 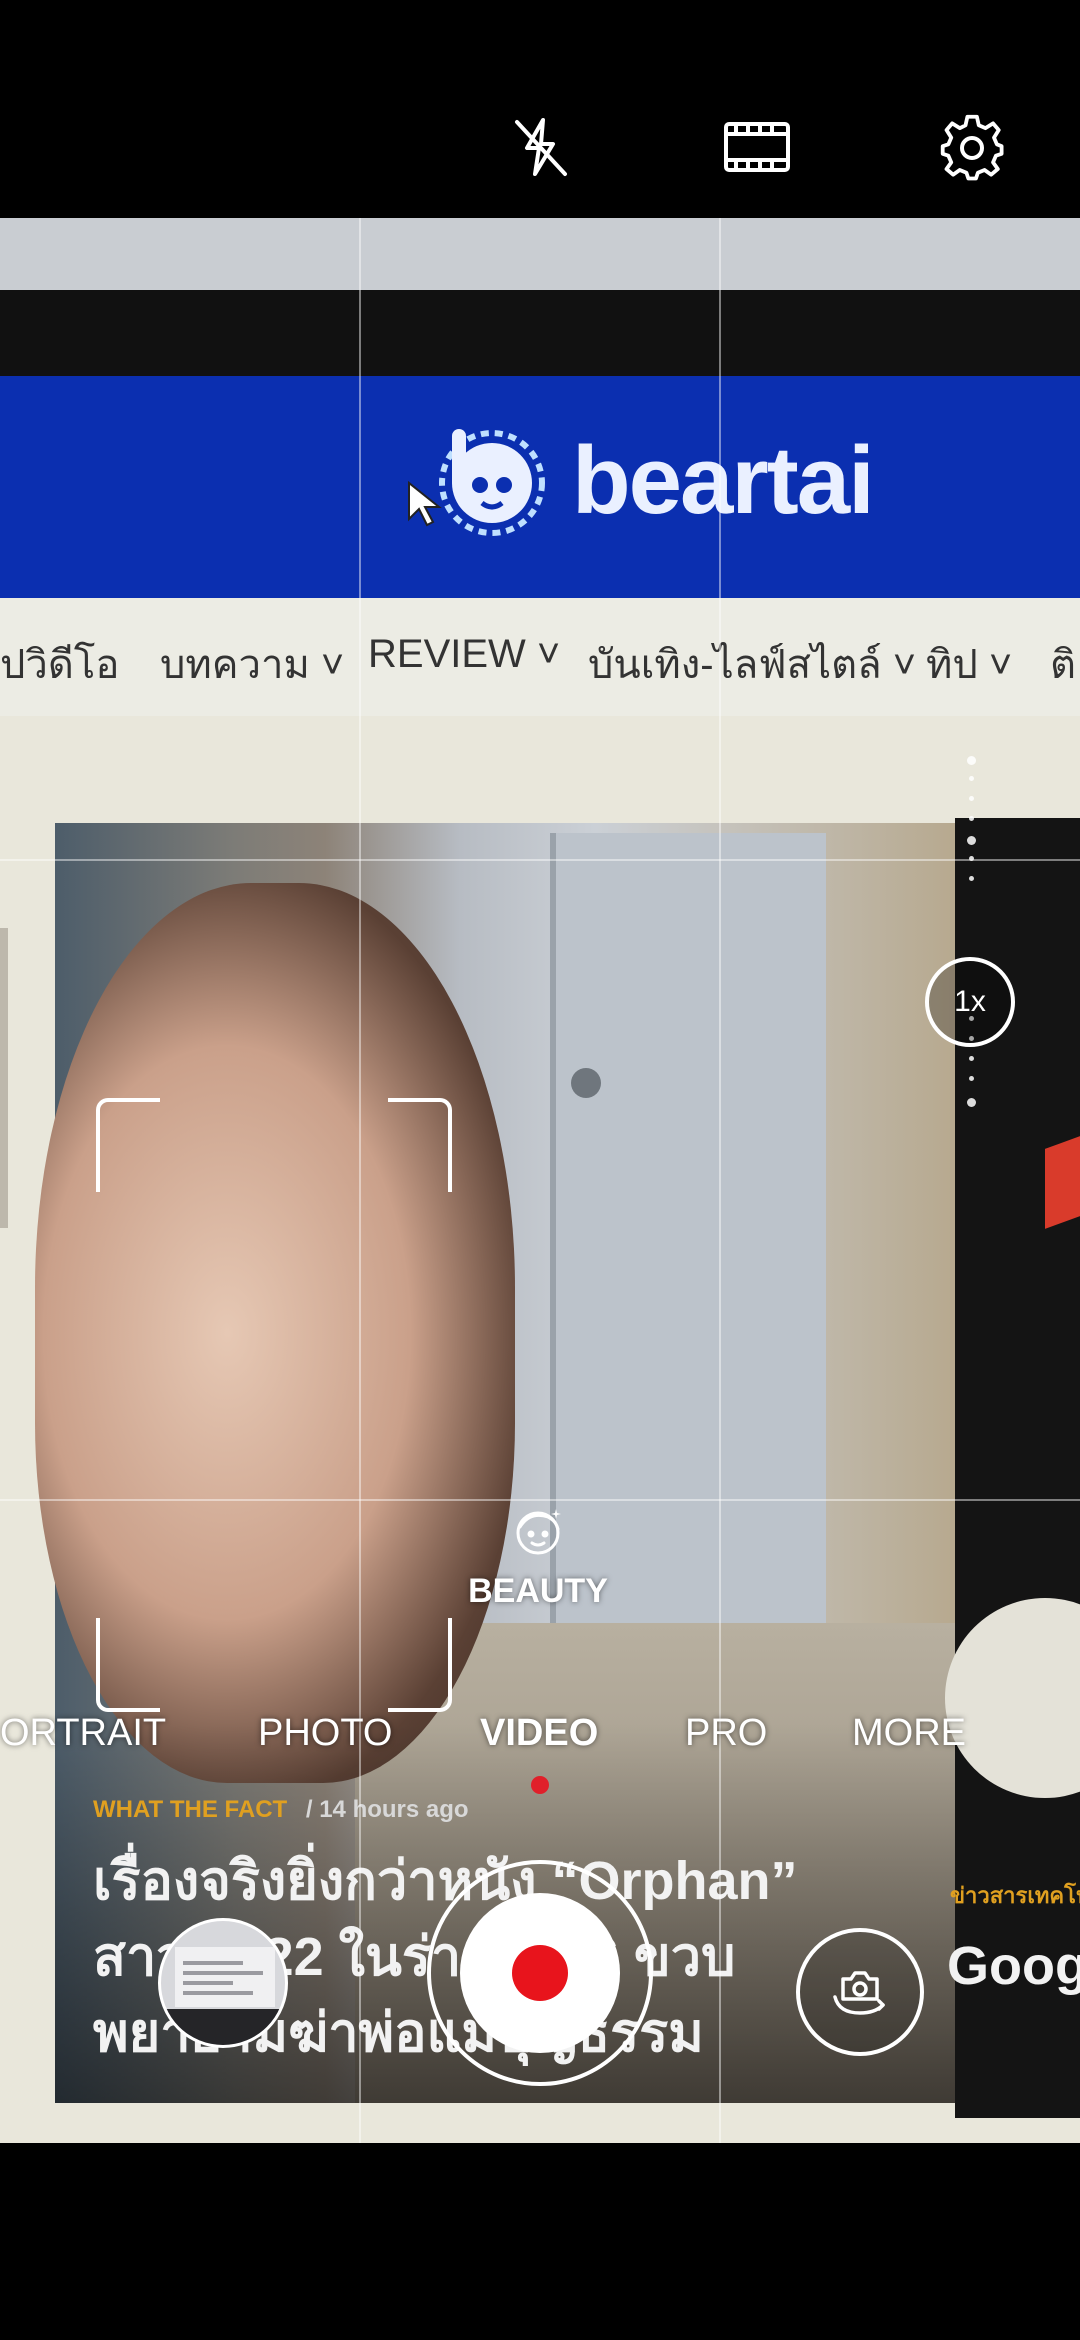 What do you see at coordinates (540, 109) in the screenshot?
I see `camera-top-bar` at bounding box center [540, 109].